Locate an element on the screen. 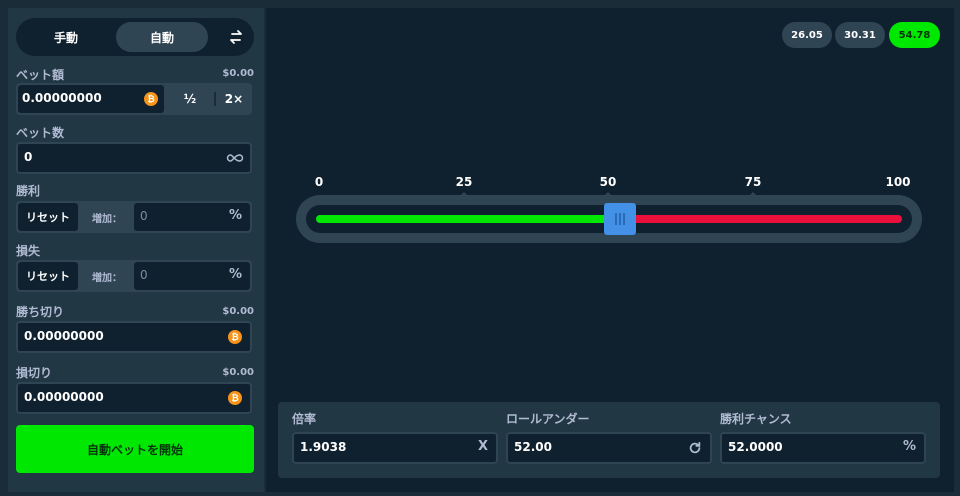 The height and width of the screenshot is (496, 960). stop-profit-value: 0.00000000 is located at coordinates (64, 336).